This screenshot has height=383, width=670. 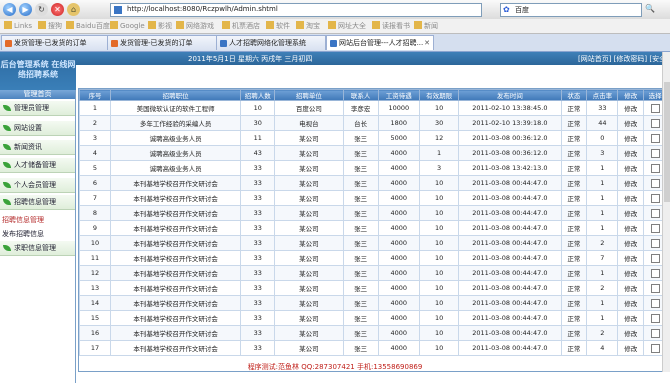 I want to click on column-header: 点击率, so click(x=602, y=95).